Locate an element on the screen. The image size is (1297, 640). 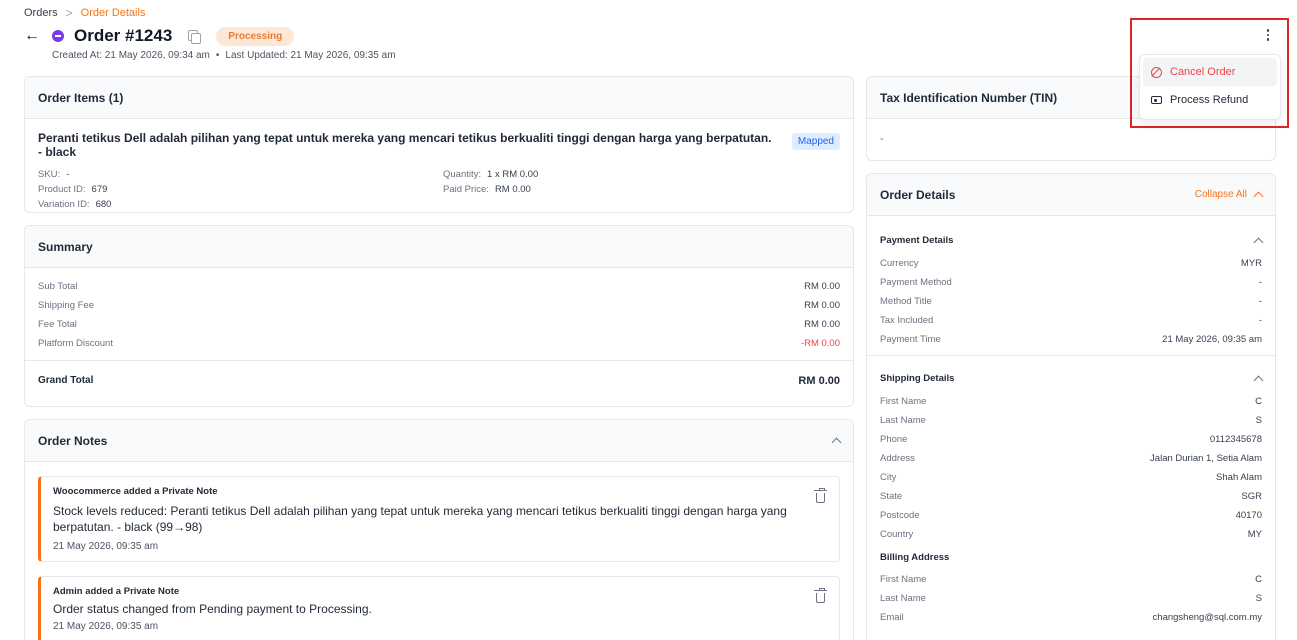
breadcrumb-orders-link: Orders is located at coordinates (41, 13).